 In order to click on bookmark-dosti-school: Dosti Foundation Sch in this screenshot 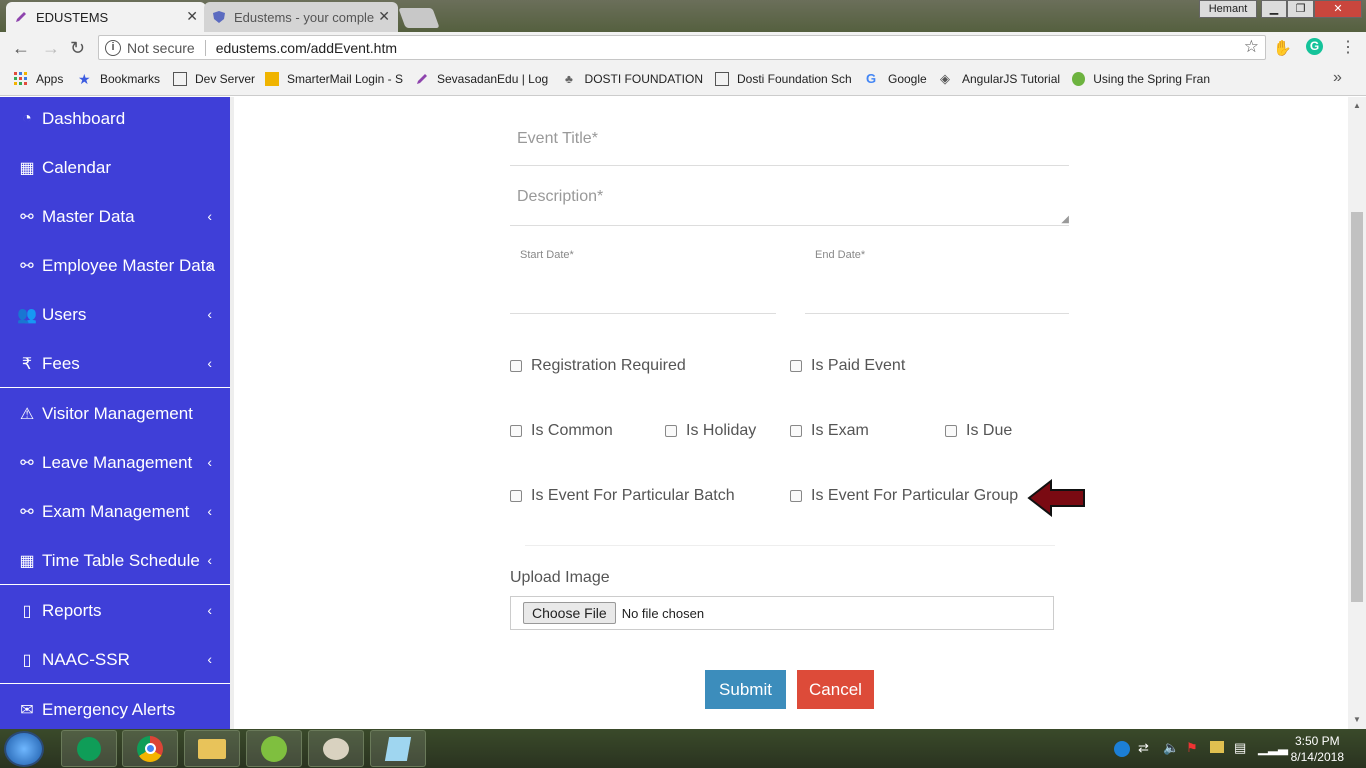, I will do `click(784, 79)`.